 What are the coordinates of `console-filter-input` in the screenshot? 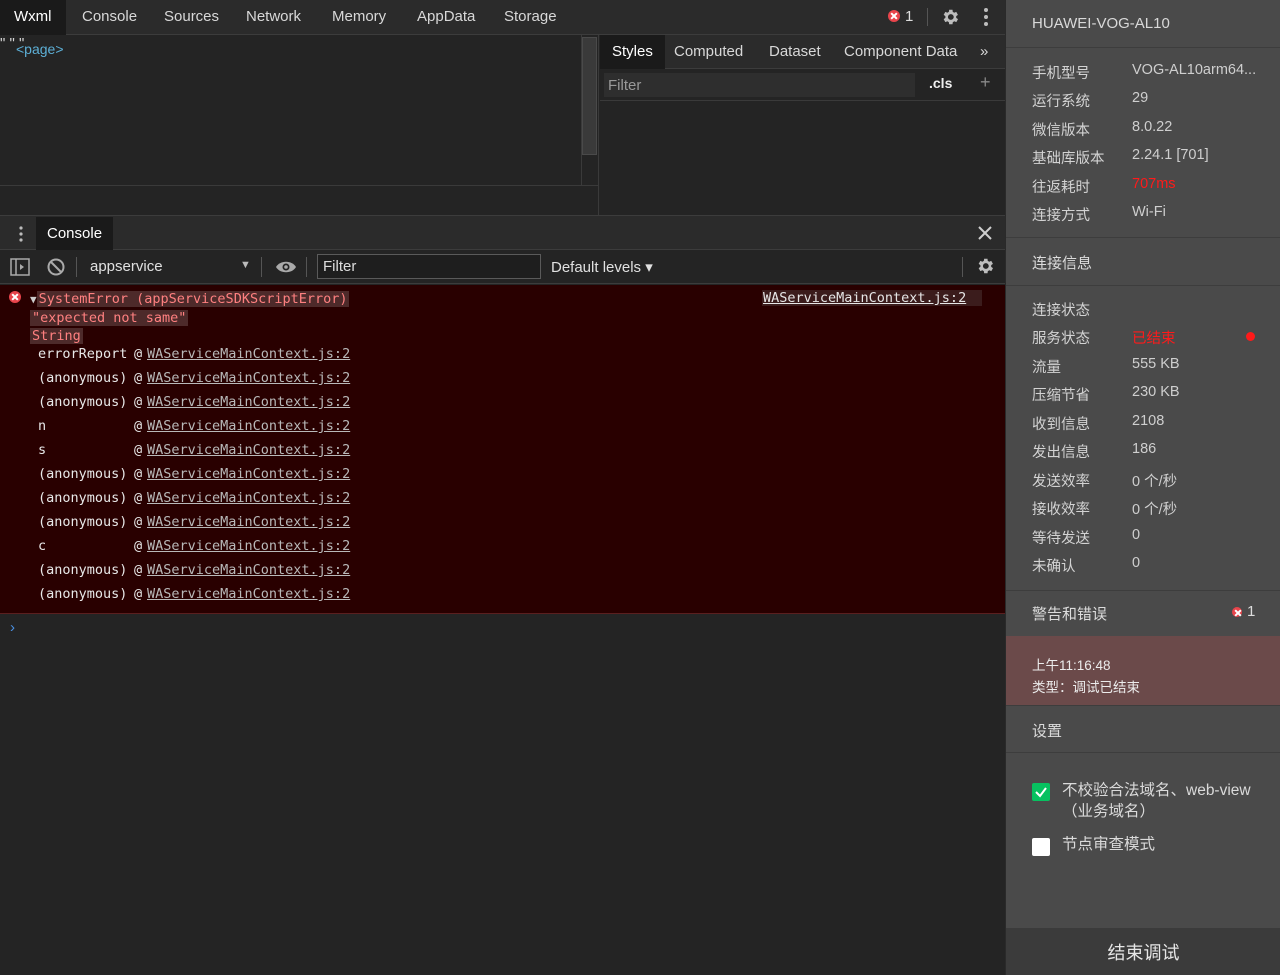 It's located at (429, 266).